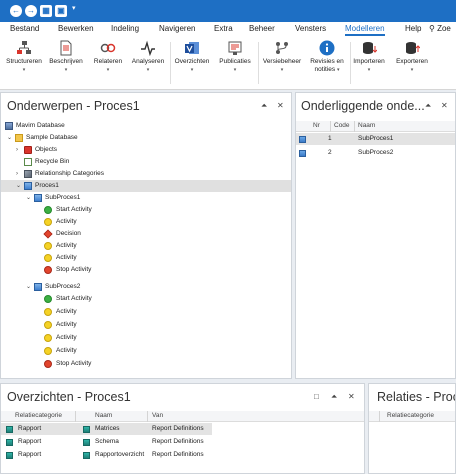 This screenshot has width=456, height=474. Describe the element at coordinates (108, 61) in the screenshot. I see `relateren-label: Relateren` at that location.